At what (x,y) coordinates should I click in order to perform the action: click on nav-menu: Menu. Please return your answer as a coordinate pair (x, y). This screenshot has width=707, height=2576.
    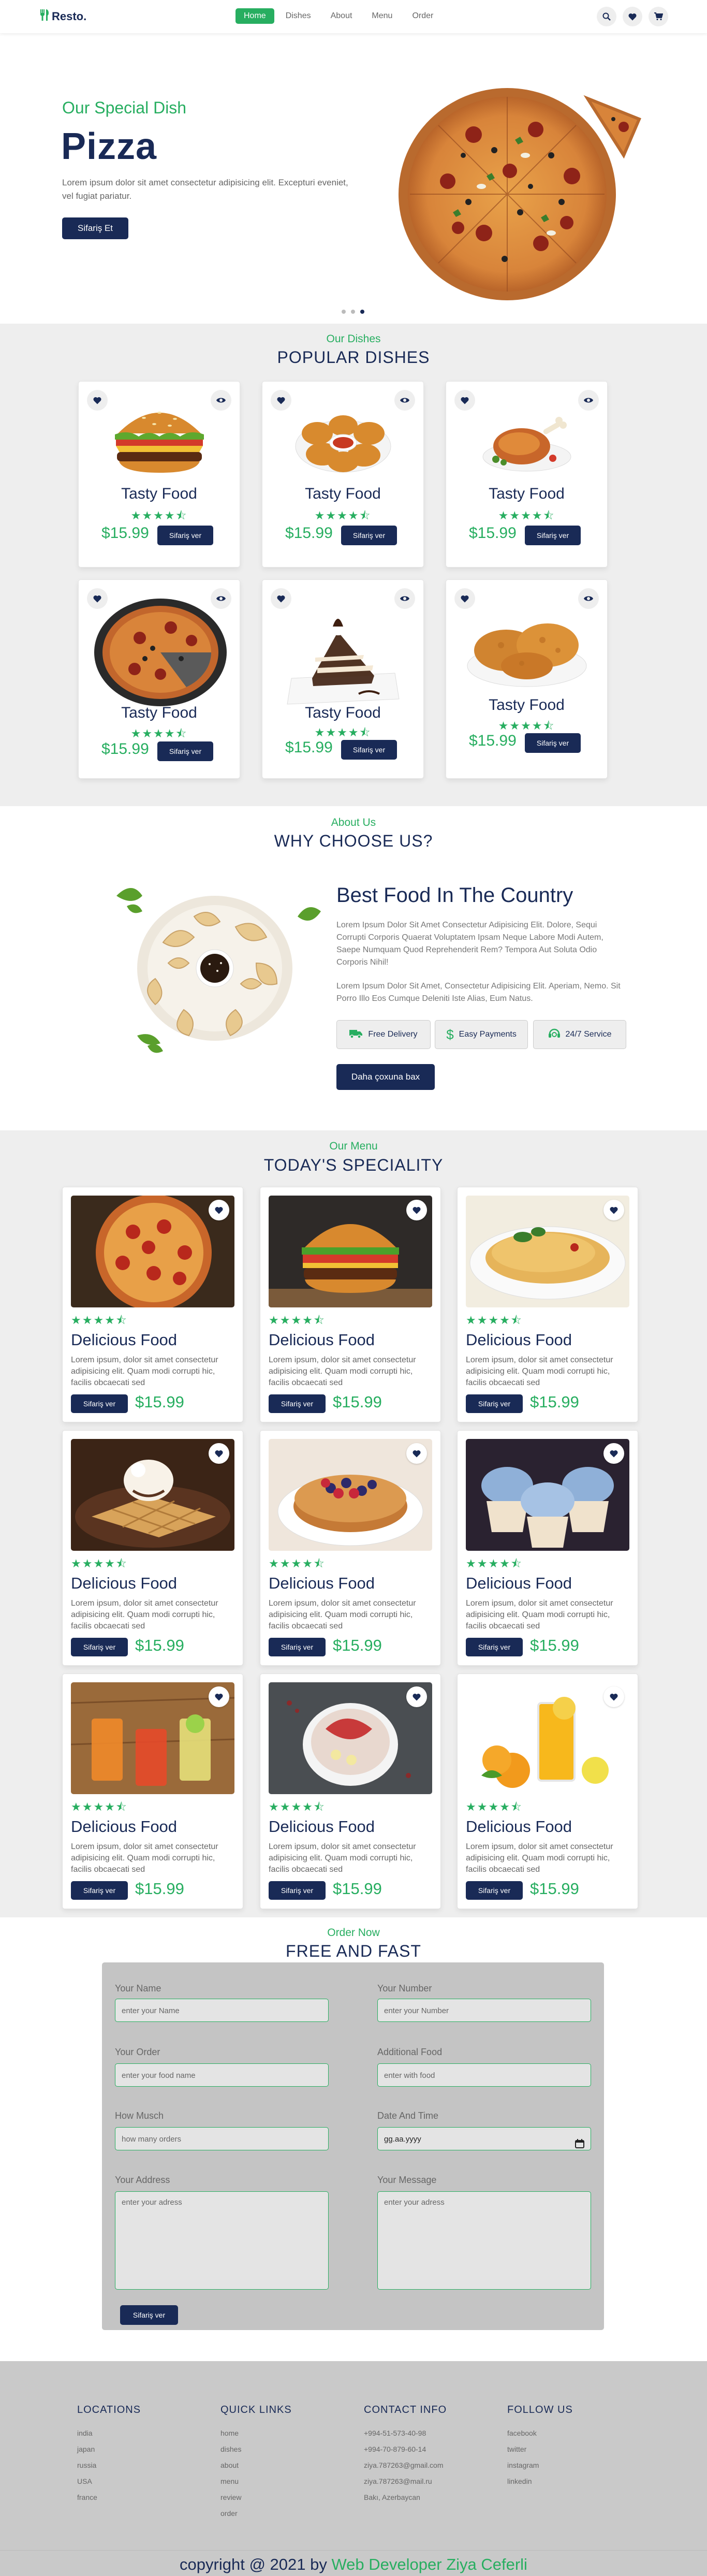
    Looking at the image, I should click on (382, 16).